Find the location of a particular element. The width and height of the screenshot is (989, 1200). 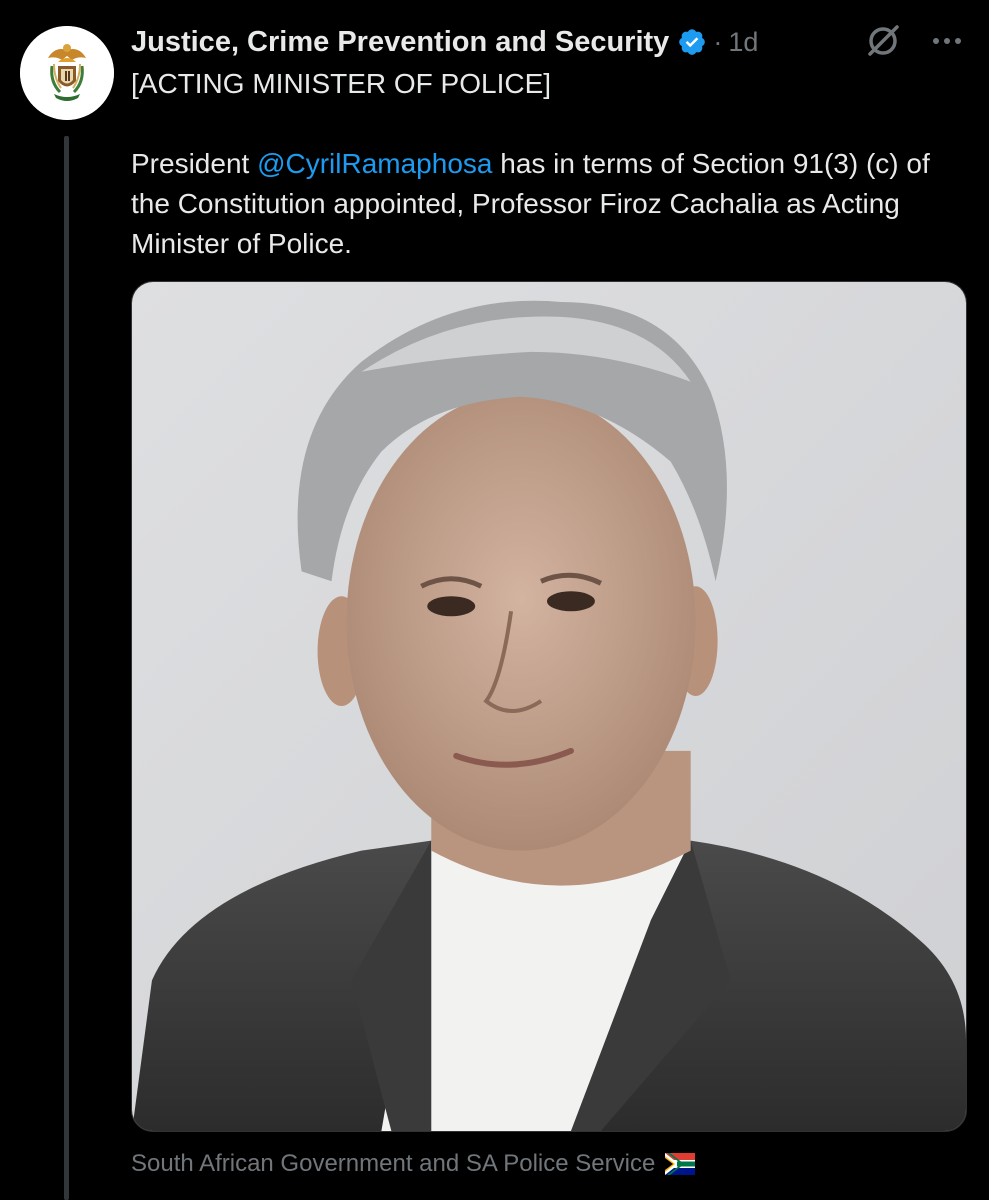

verified-badge-icon is located at coordinates (692, 42).